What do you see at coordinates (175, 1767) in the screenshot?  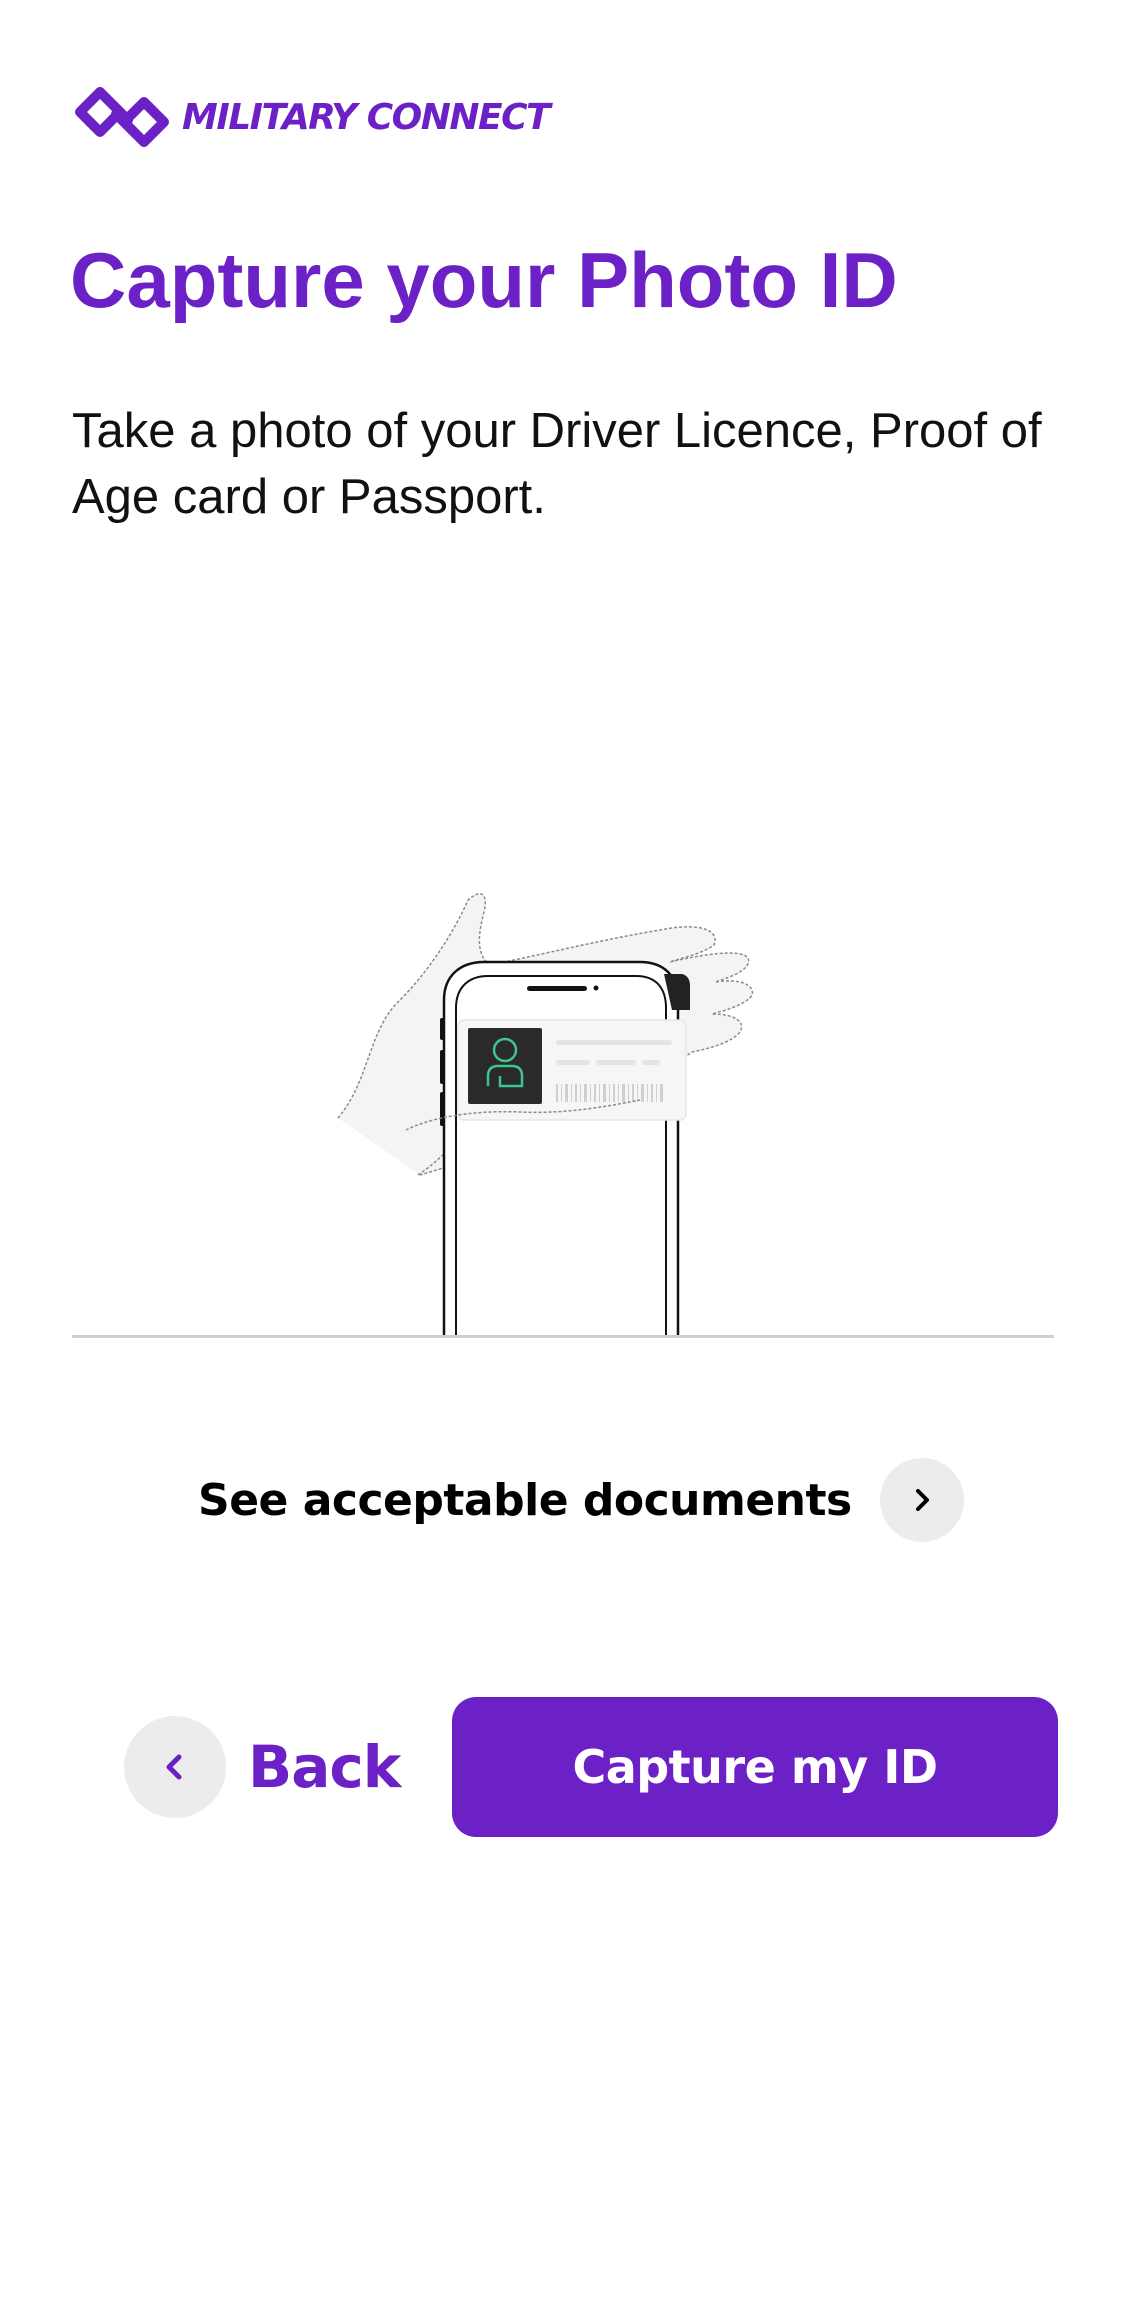 I see `chevron-left-icon` at bounding box center [175, 1767].